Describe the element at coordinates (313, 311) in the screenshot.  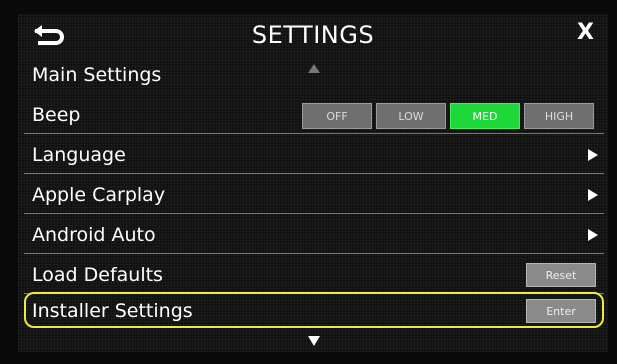
I see `installer-settings-row: Installer Settings Enter` at that location.